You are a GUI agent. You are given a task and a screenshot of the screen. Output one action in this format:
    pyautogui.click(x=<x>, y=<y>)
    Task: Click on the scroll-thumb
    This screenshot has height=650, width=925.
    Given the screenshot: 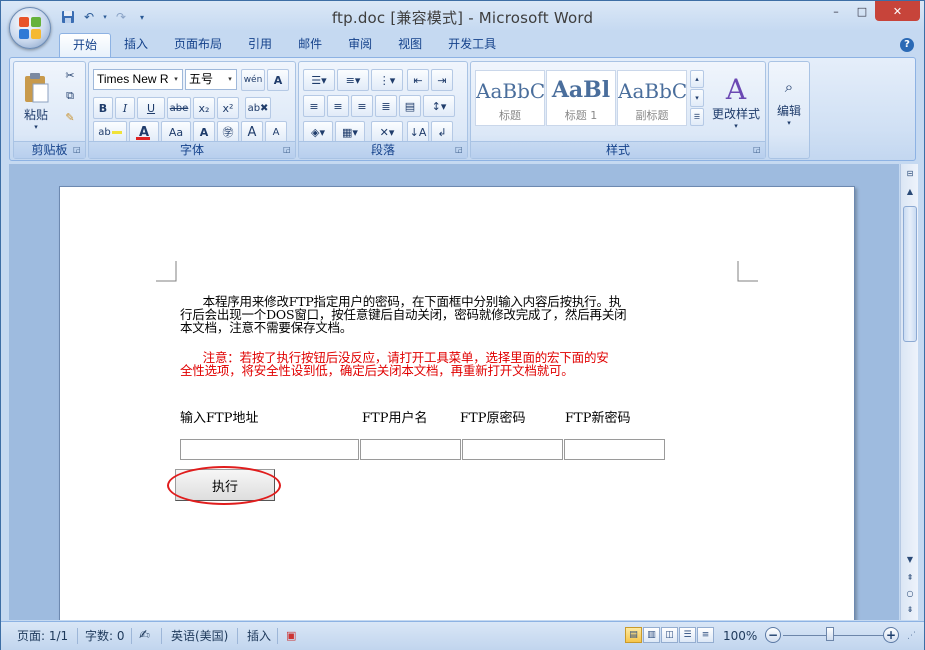 What is the action you would take?
    pyautogui.click(x=910, y=274)
    